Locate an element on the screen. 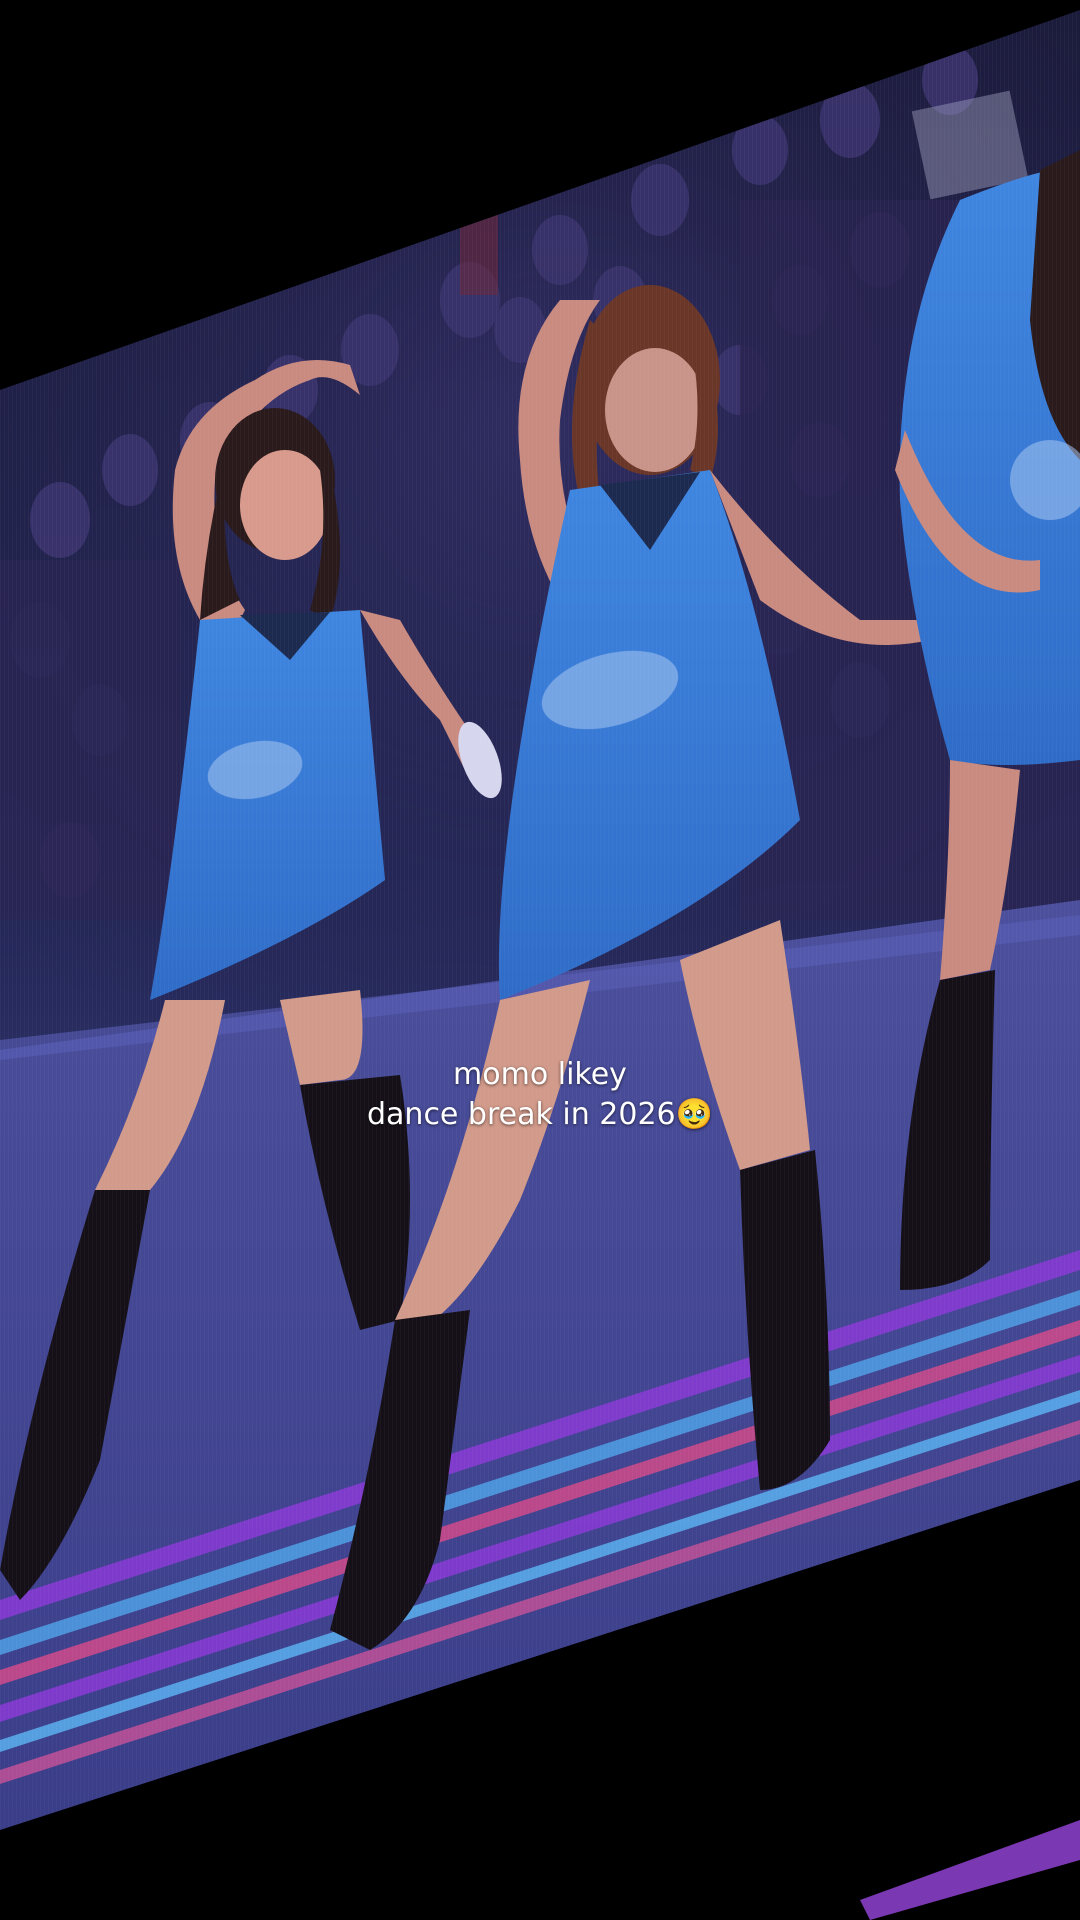 This screenshot has height=1920, width=1080. stage-corner-light is located at coordinates (970, 1870).